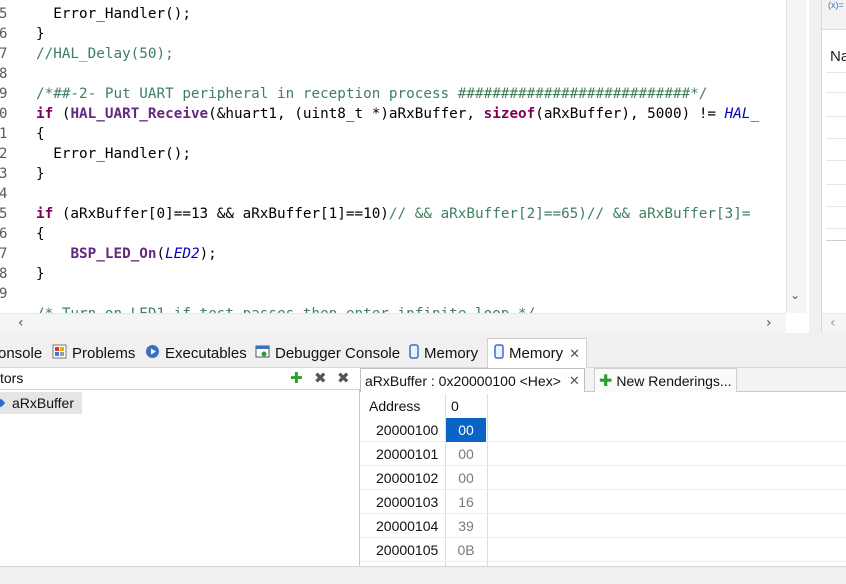 The image size is (846, 584). What do you see at coordinates (407, 430) in the screenshot?
I see `memory-address: 20000100` at bounding box center [407, 430].